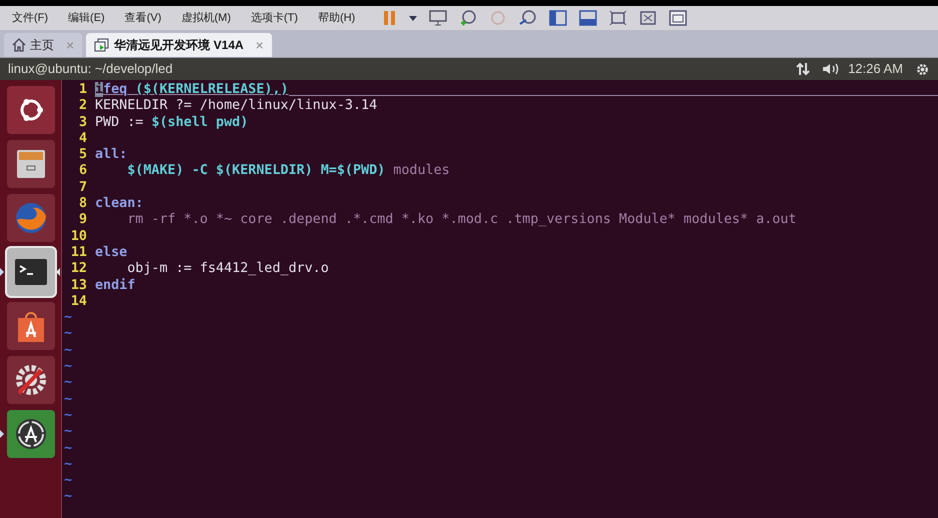 Image resolution: width=938 pixels, height=518 pixels. Describe the element at coordinates (678, 18) in the screenshot. I see `window-icon` at that location.